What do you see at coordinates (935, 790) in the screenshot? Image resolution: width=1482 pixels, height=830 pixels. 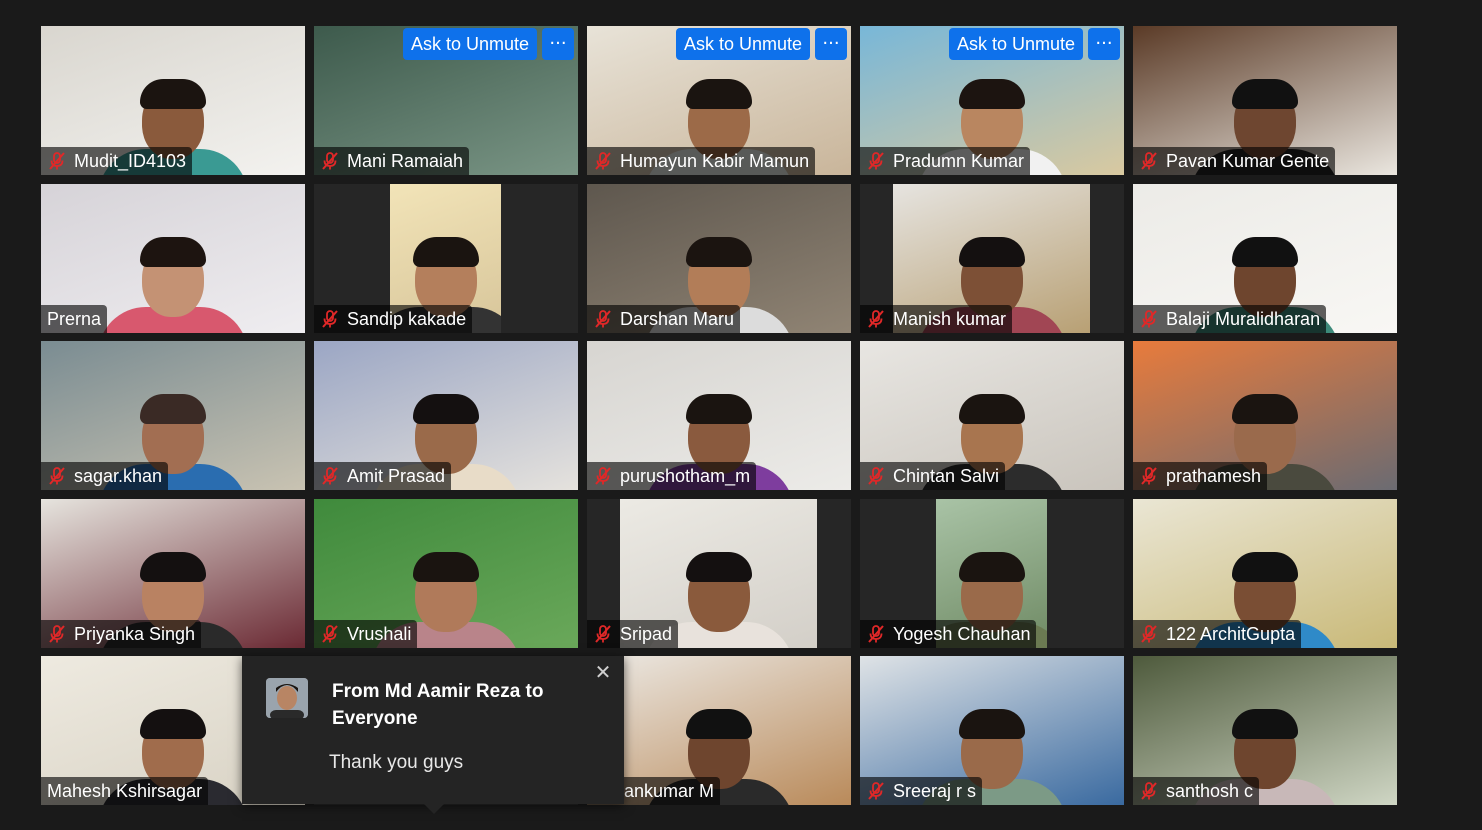 I see `participant-name: Sreeraj r s` at bounding box center [935, 790].